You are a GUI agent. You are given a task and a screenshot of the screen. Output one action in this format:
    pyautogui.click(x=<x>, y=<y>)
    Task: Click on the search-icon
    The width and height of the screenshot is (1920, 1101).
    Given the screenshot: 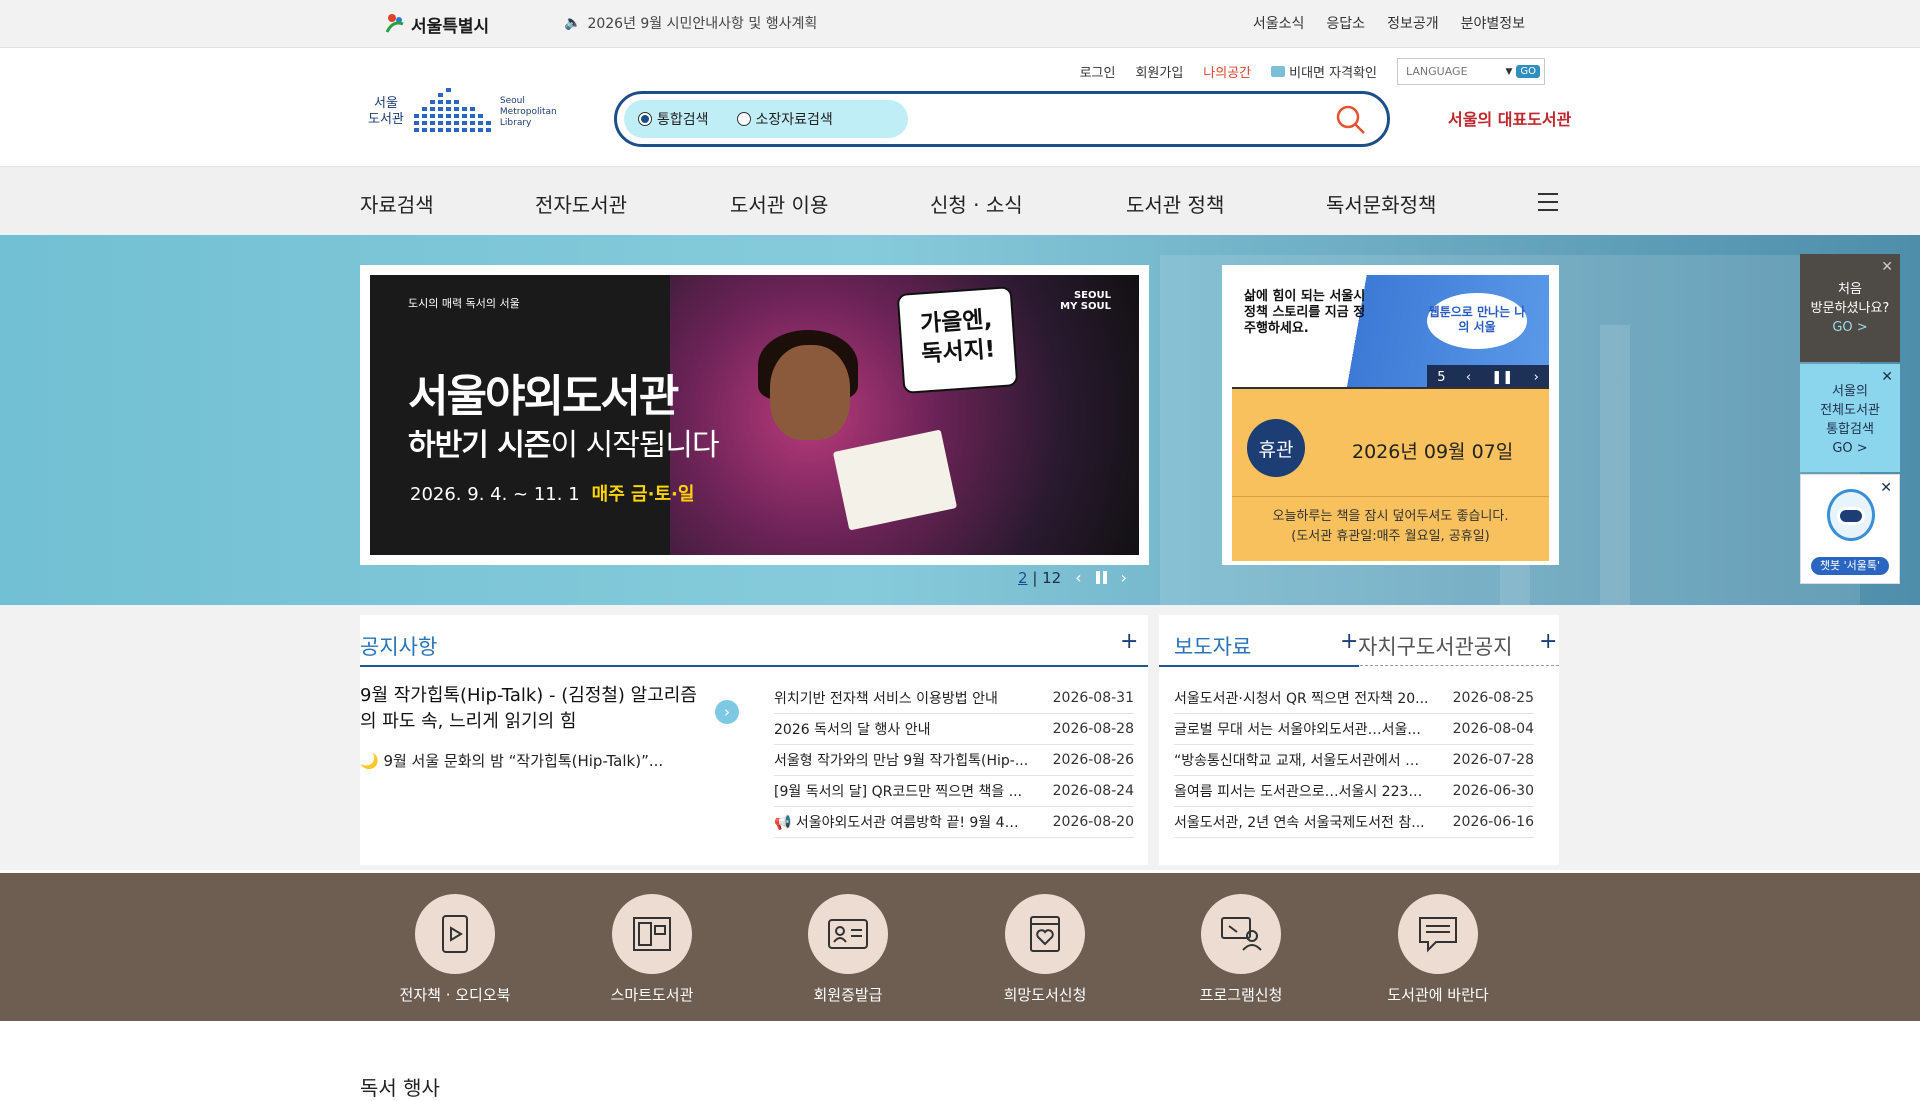 What is the action you would take?
    pyautogui.click(x=1351, y=120)
    